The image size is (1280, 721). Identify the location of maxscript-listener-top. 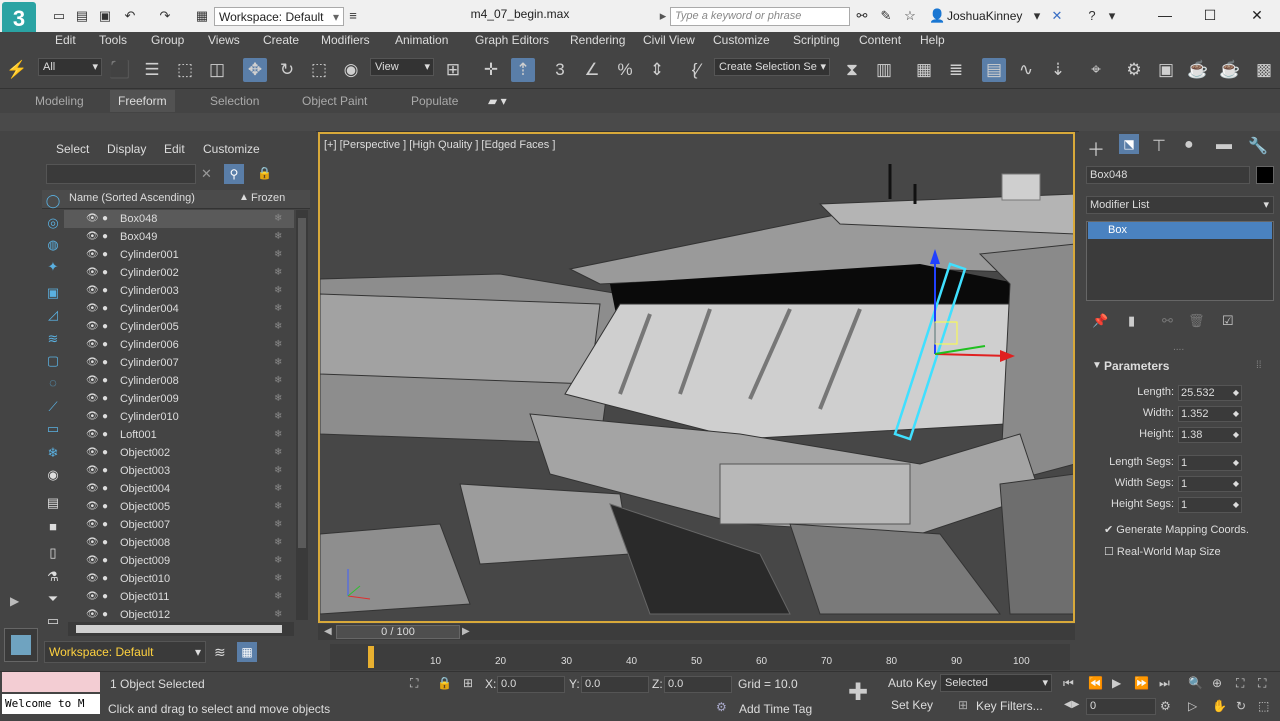
(51, 682).